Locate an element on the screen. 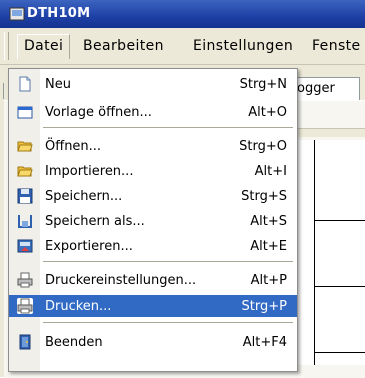 Image resolution: width=365 pixels, height=378 pixels. menu-item-label: Neu is located at coordinates (58, 84).